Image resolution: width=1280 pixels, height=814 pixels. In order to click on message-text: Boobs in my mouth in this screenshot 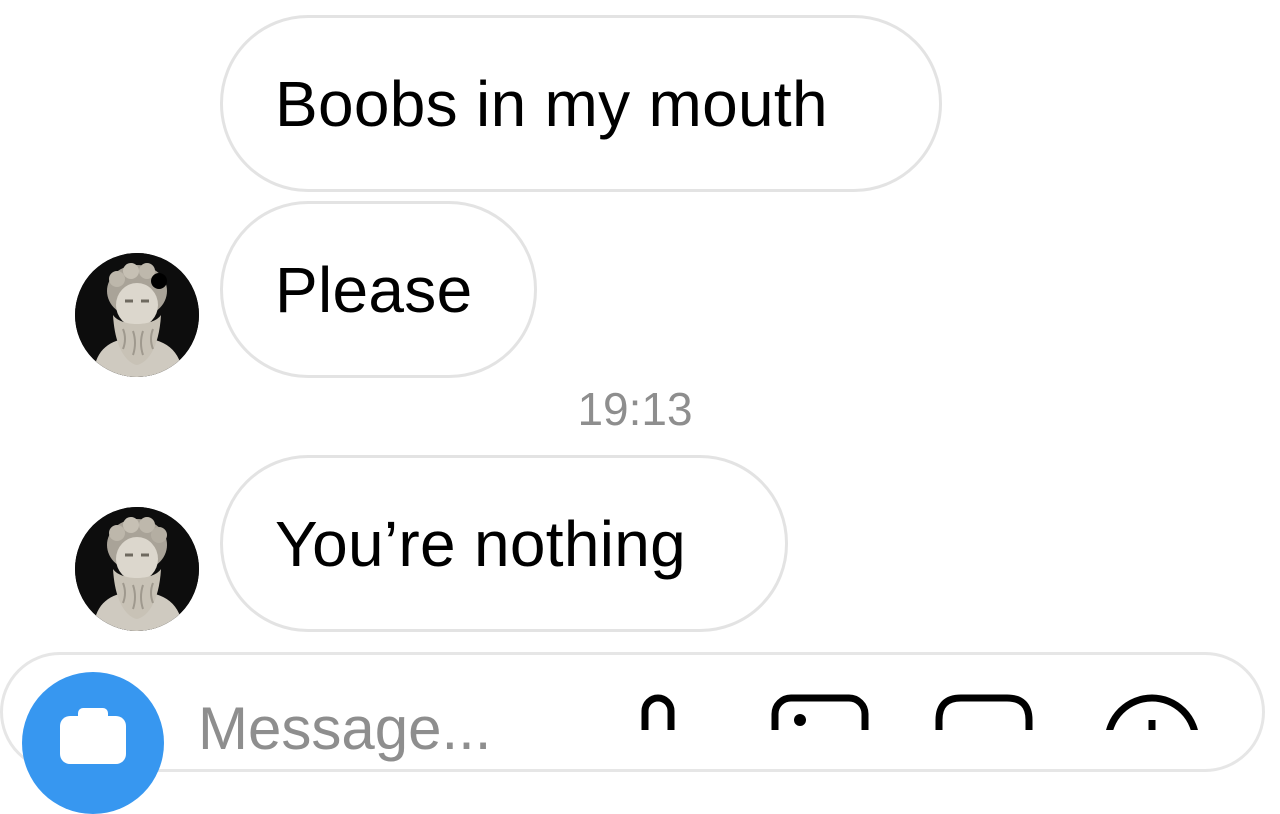, I will do `click(551, 103)`.